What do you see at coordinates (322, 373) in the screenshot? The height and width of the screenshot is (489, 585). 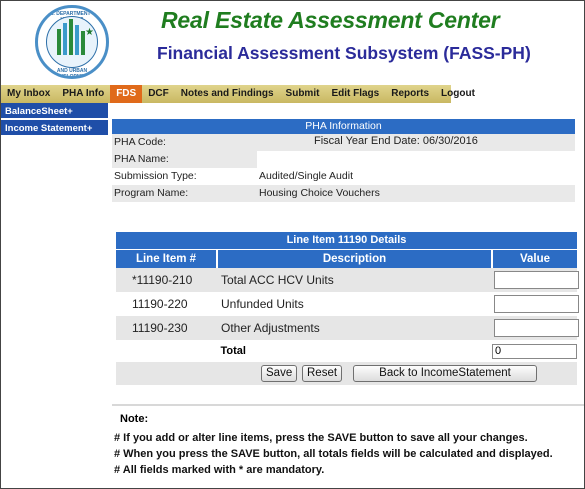 I see `reset-button: Reset` at bounding box center [322, 373].